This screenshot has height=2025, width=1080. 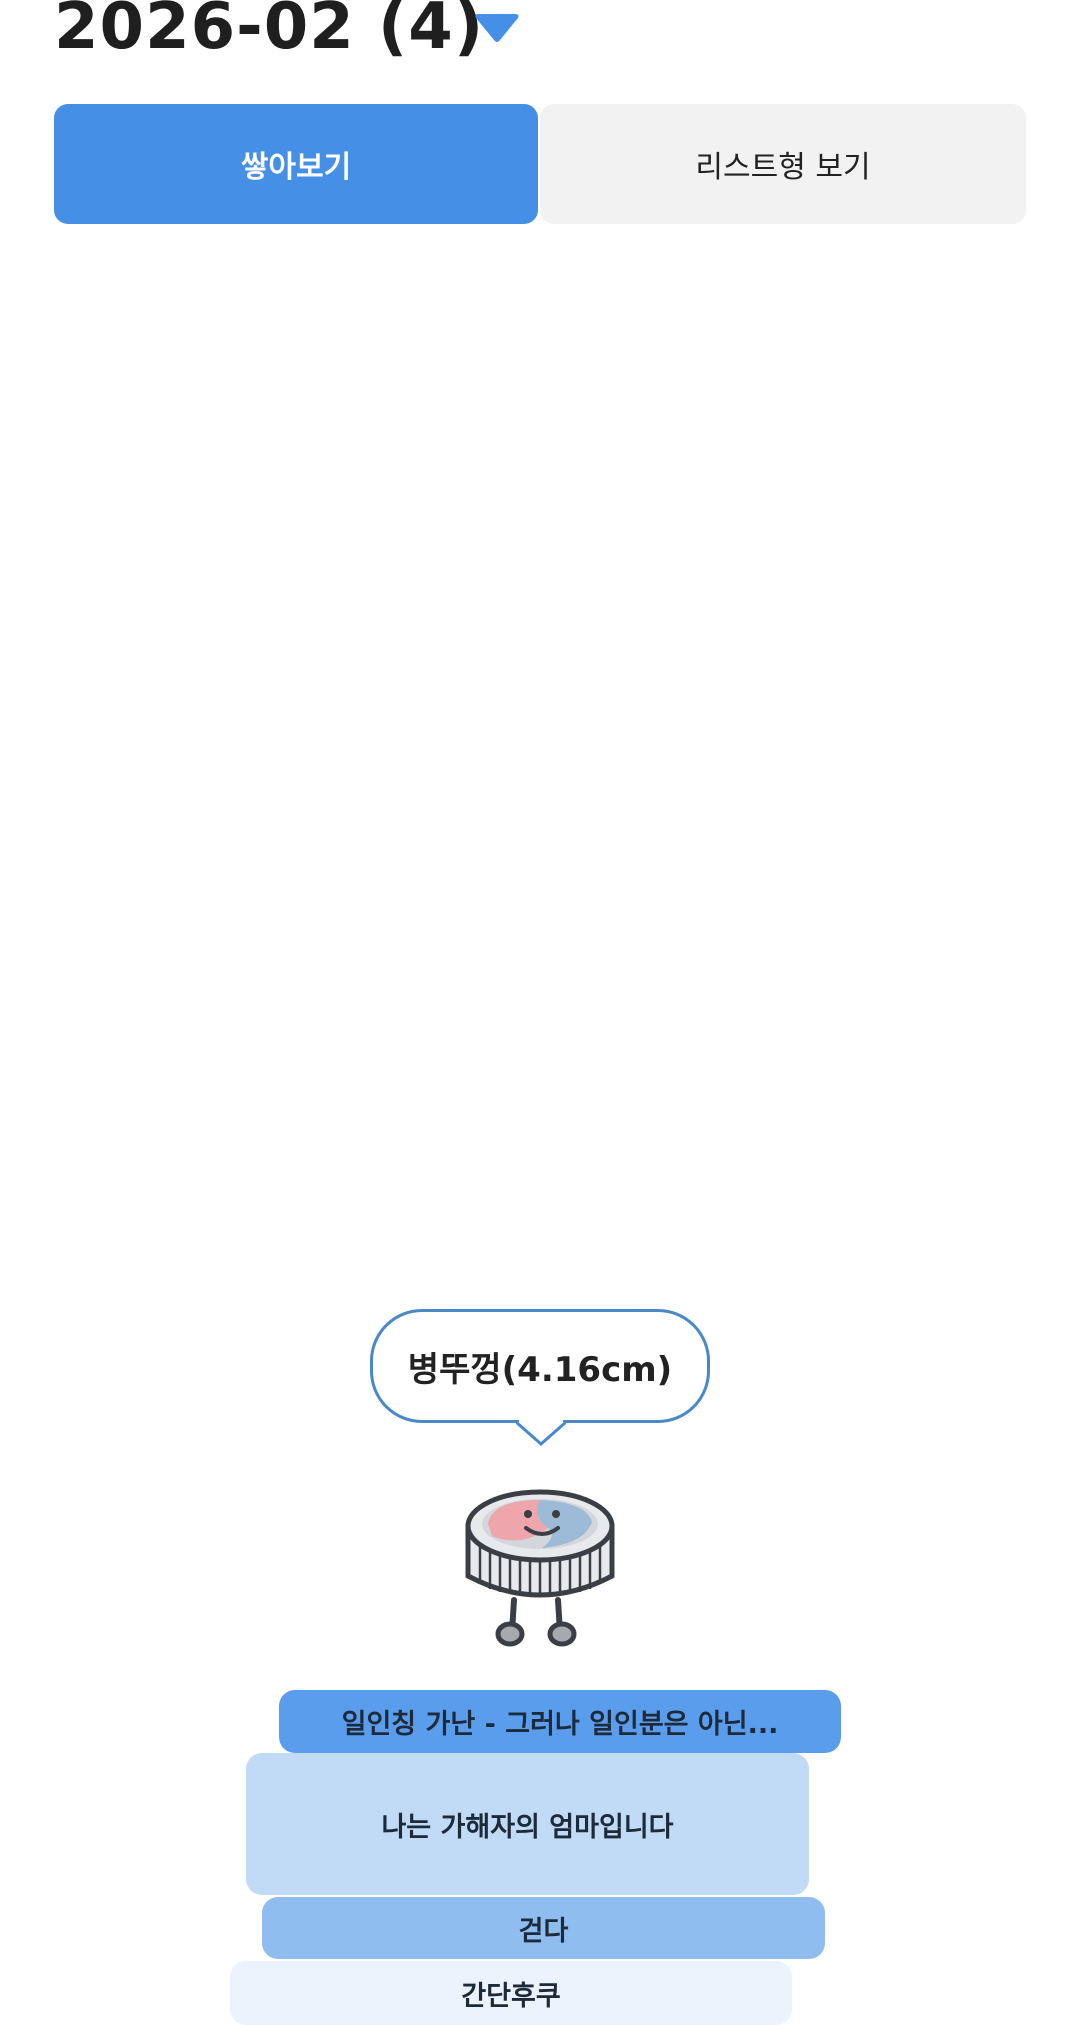 I want to click on book-spine: 간단후쿠, so click(x=511, y=1993).